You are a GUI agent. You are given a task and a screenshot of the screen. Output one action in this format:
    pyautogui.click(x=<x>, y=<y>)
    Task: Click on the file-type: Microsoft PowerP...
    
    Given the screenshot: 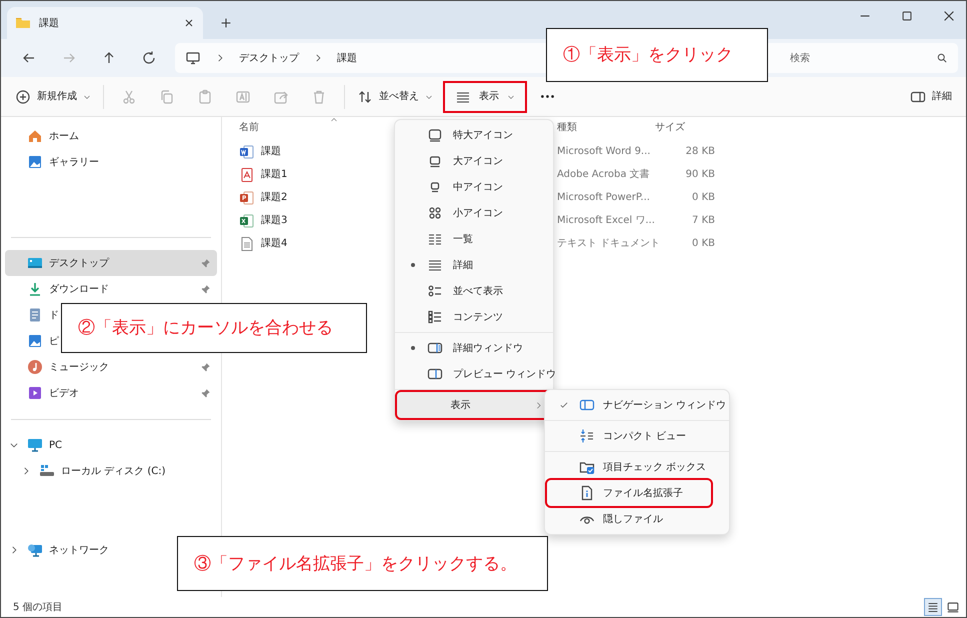 What is the action you would take?
    pyautogui.click(x=603, y=197)
    